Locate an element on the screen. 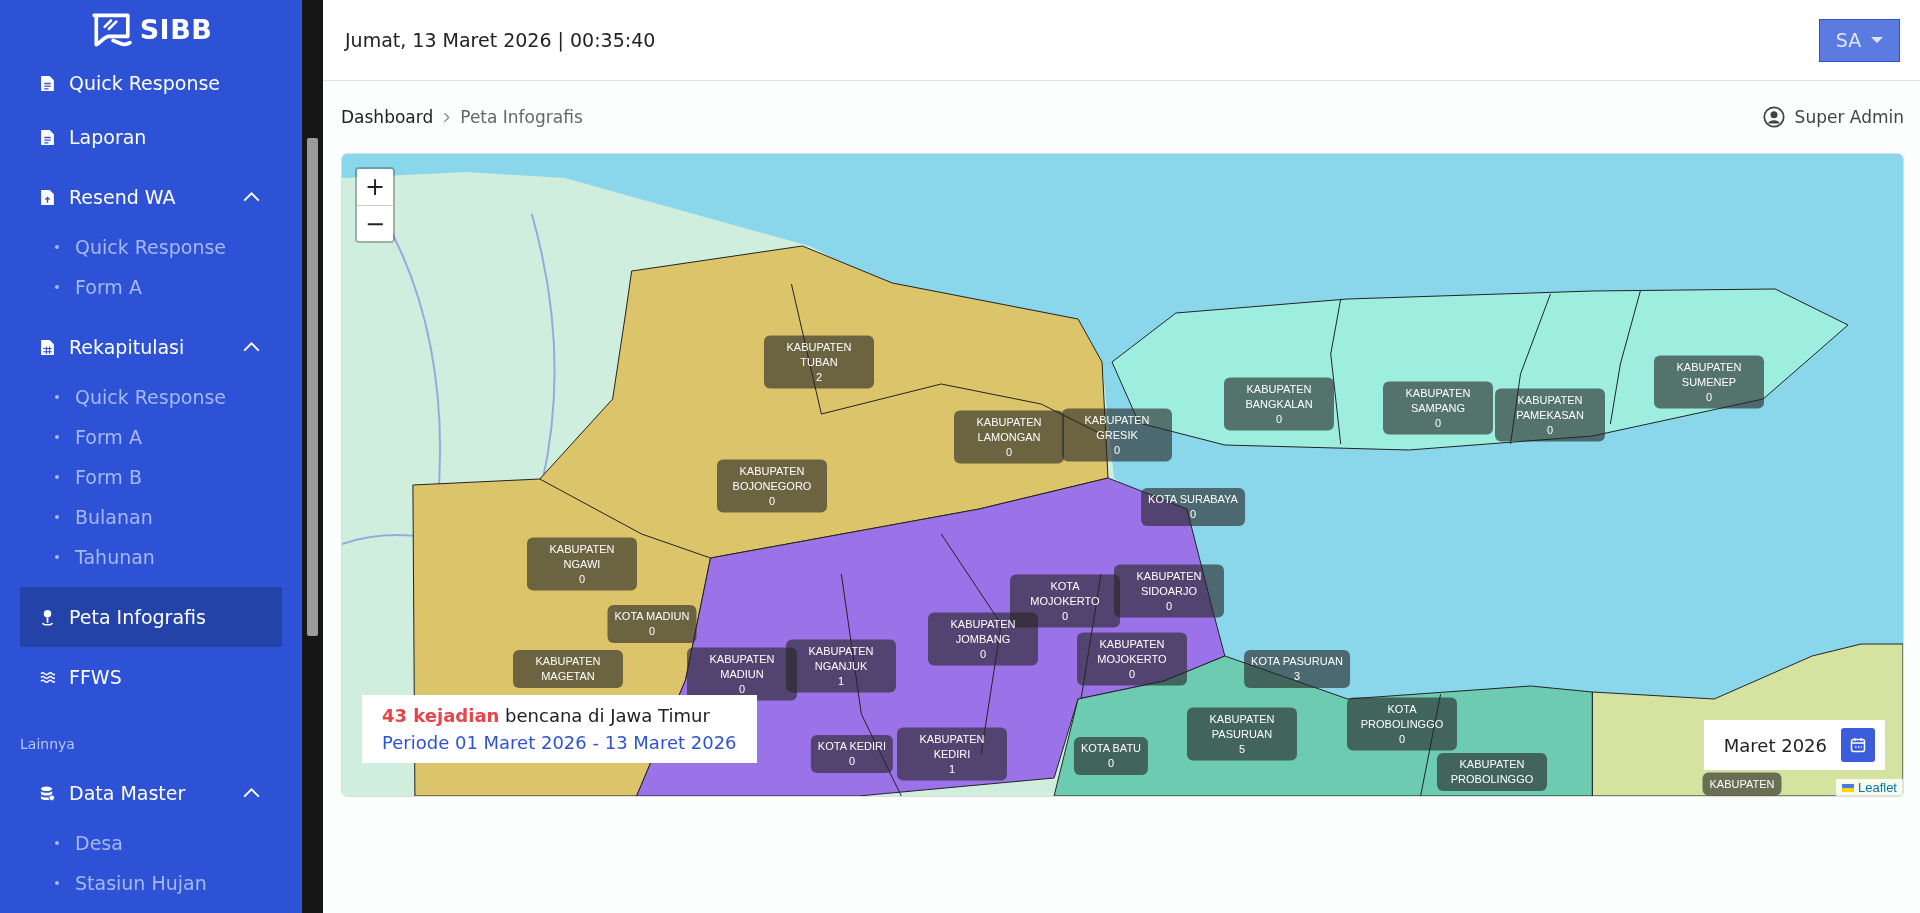 Image resolution: width=1920 pixels, height=913 pixels. region-name: KABUPATEN NGAWI is located at coordinates (582, 556).